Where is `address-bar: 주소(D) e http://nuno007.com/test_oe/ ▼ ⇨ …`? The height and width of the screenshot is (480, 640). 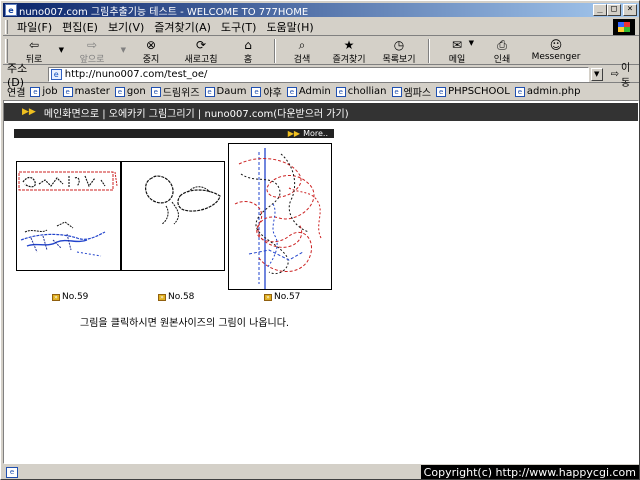
address-bar: 주소(D) e http://nuno007.com/test_oe/ ▼ ⇨ … is located at coordinates (321, 75).